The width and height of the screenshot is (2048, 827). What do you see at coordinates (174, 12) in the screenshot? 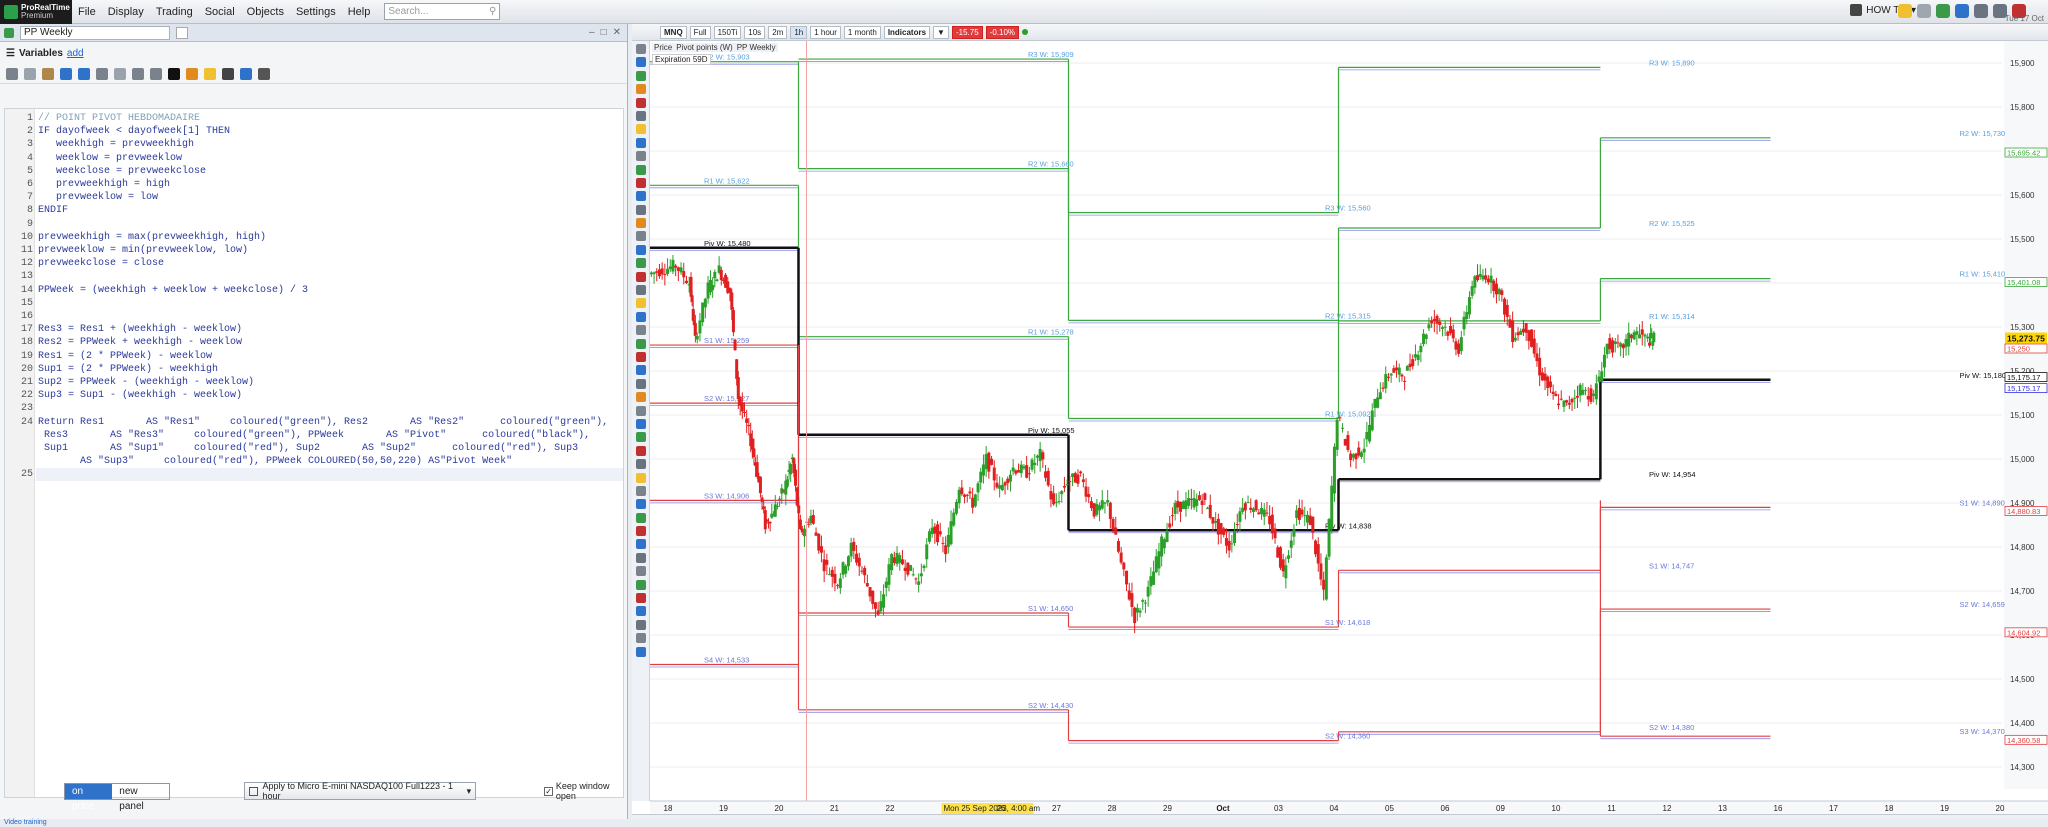
I see `menu-trading: Trading` at bounding box center [174, 12].